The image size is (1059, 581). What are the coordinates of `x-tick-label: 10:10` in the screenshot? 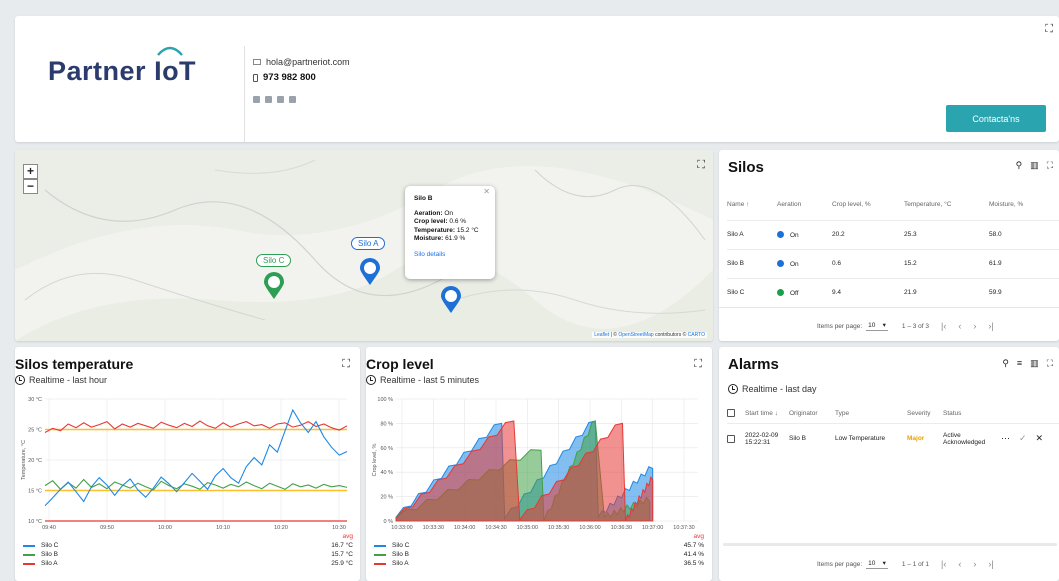 It's located at (223, 528).